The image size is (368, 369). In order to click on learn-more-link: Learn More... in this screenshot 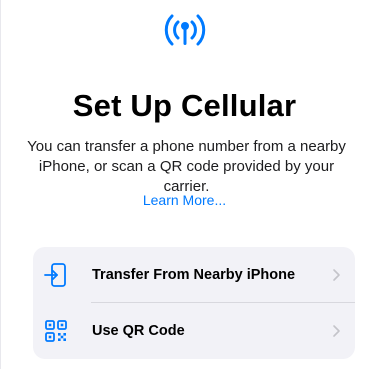, I will do `click(184, 200)`.